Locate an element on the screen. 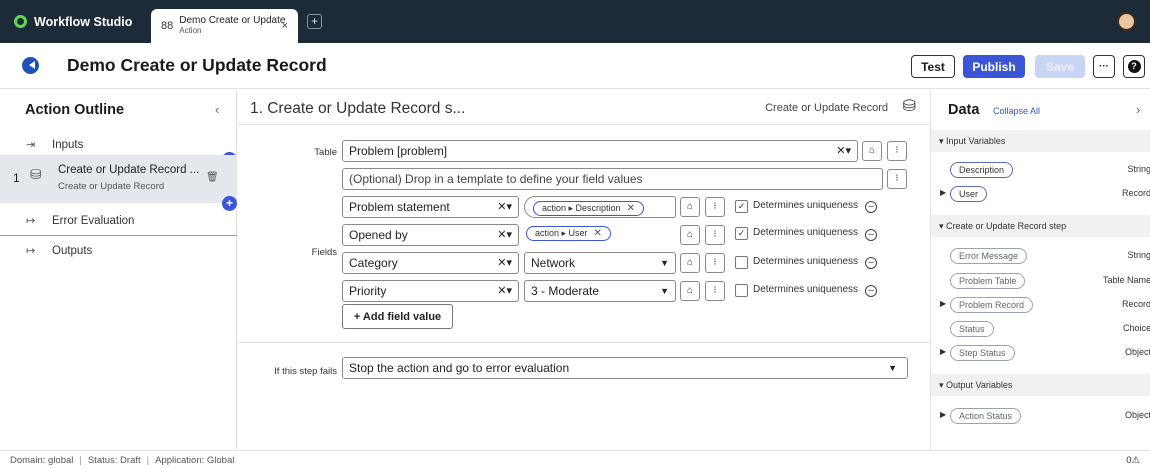 The width and height of the screenshot is (1150, 469). data-variable: Status Choice is located at coordinates (1040, 329).